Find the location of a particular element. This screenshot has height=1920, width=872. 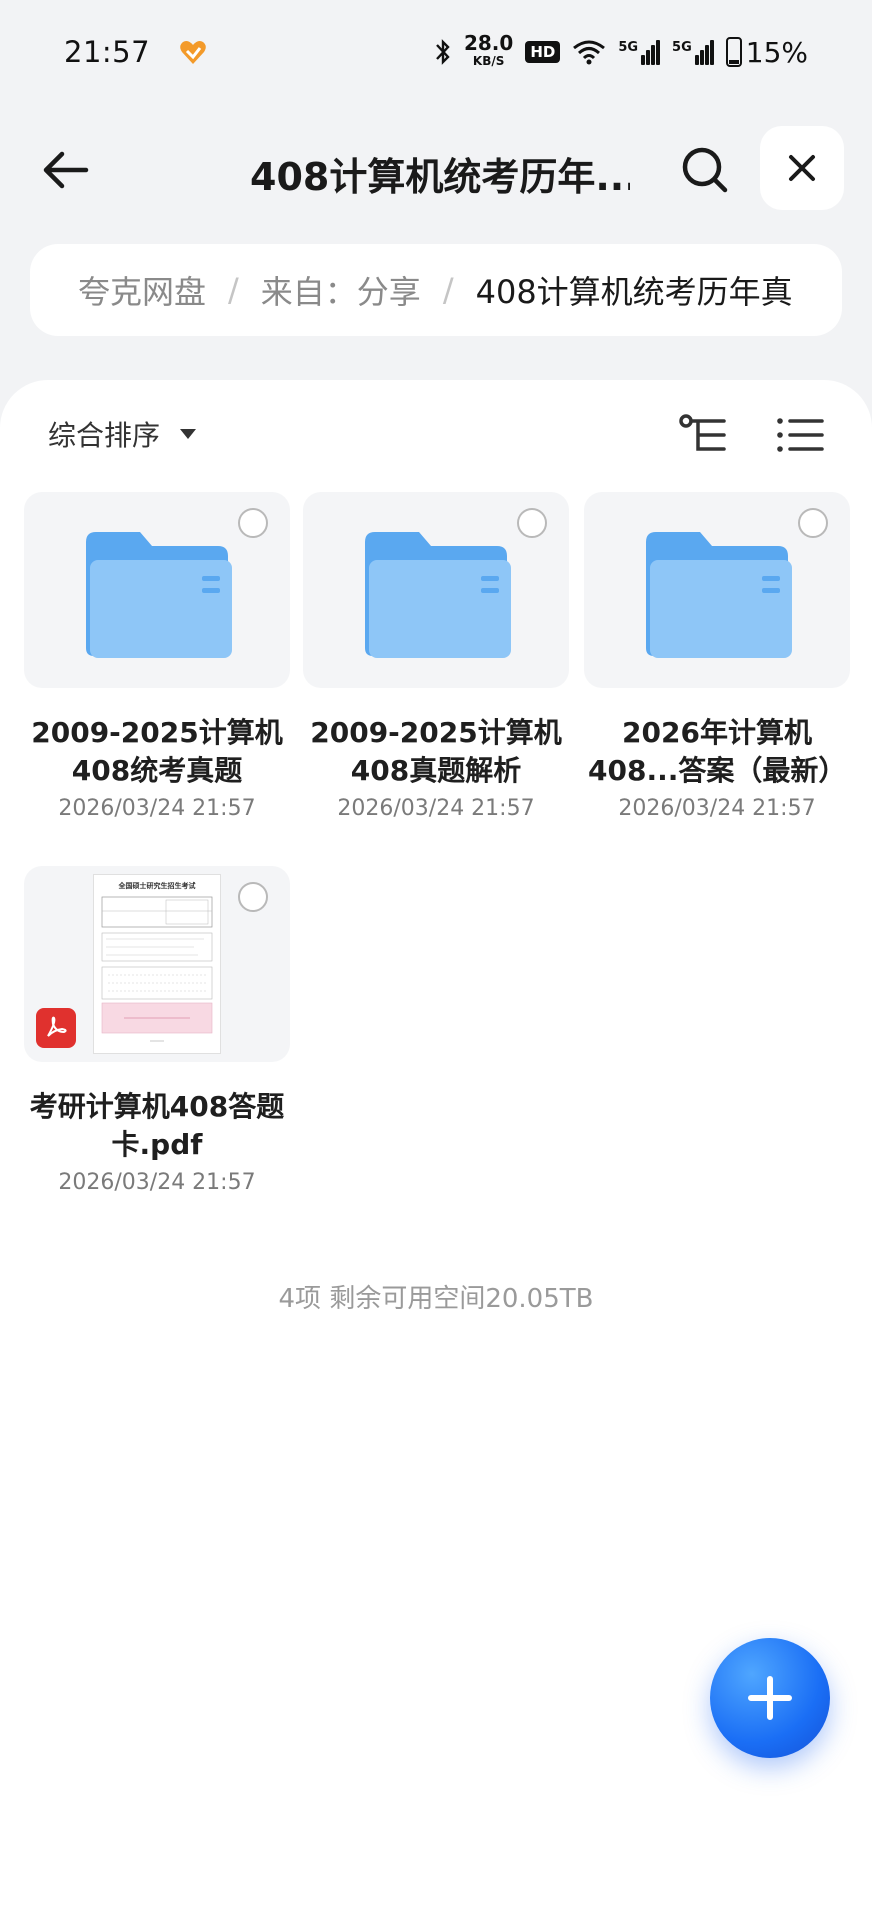

plus-icon is located at coordinates (770, 1698).